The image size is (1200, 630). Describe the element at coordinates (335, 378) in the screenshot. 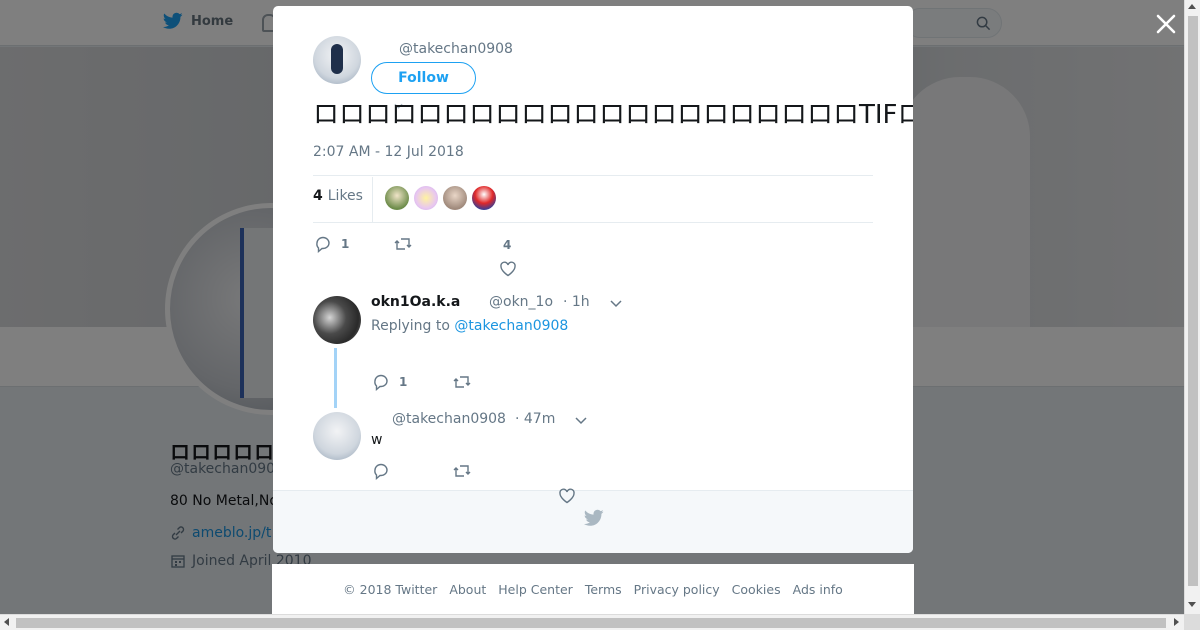

I see `thread-line` at that location.